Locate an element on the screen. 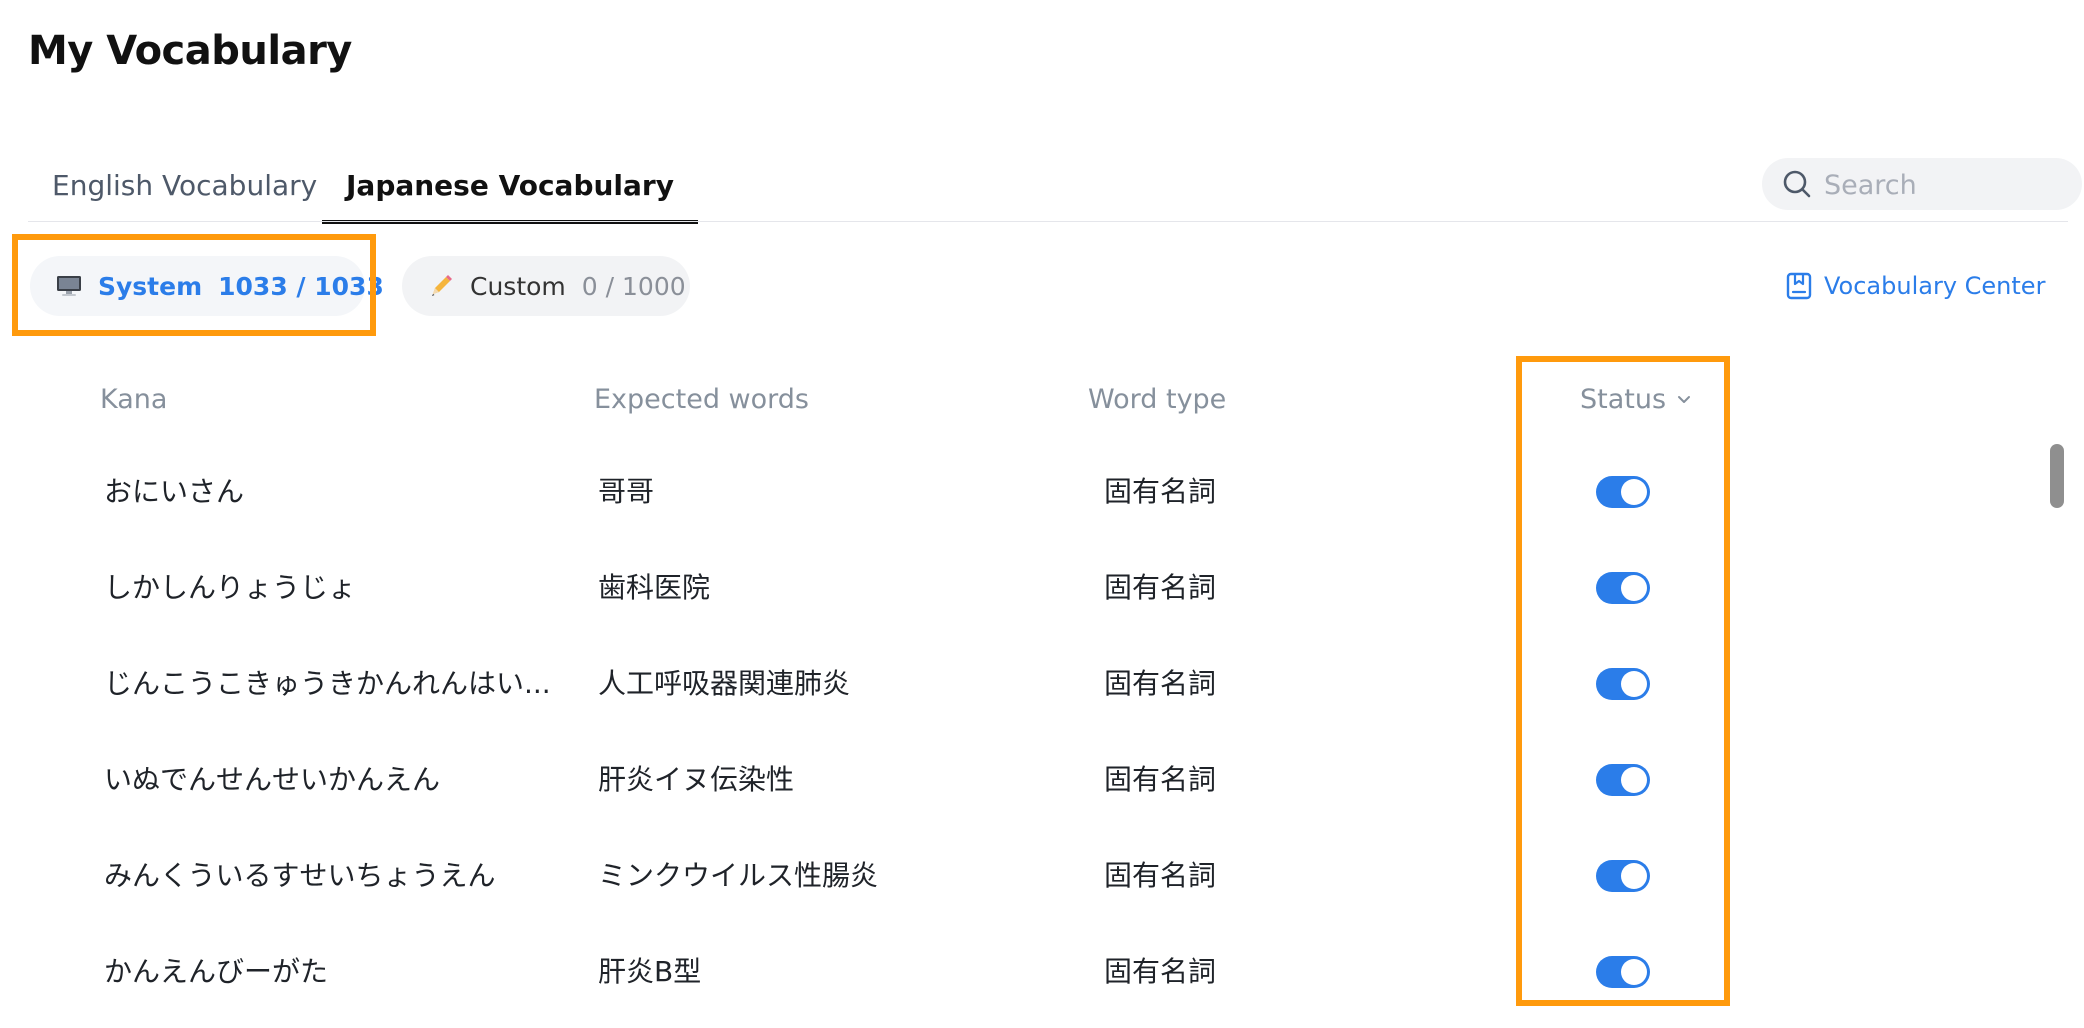 The image size is (2084, 1028). filter-system-button: System 1033 / 1033 is located at coordinates (207, 286).